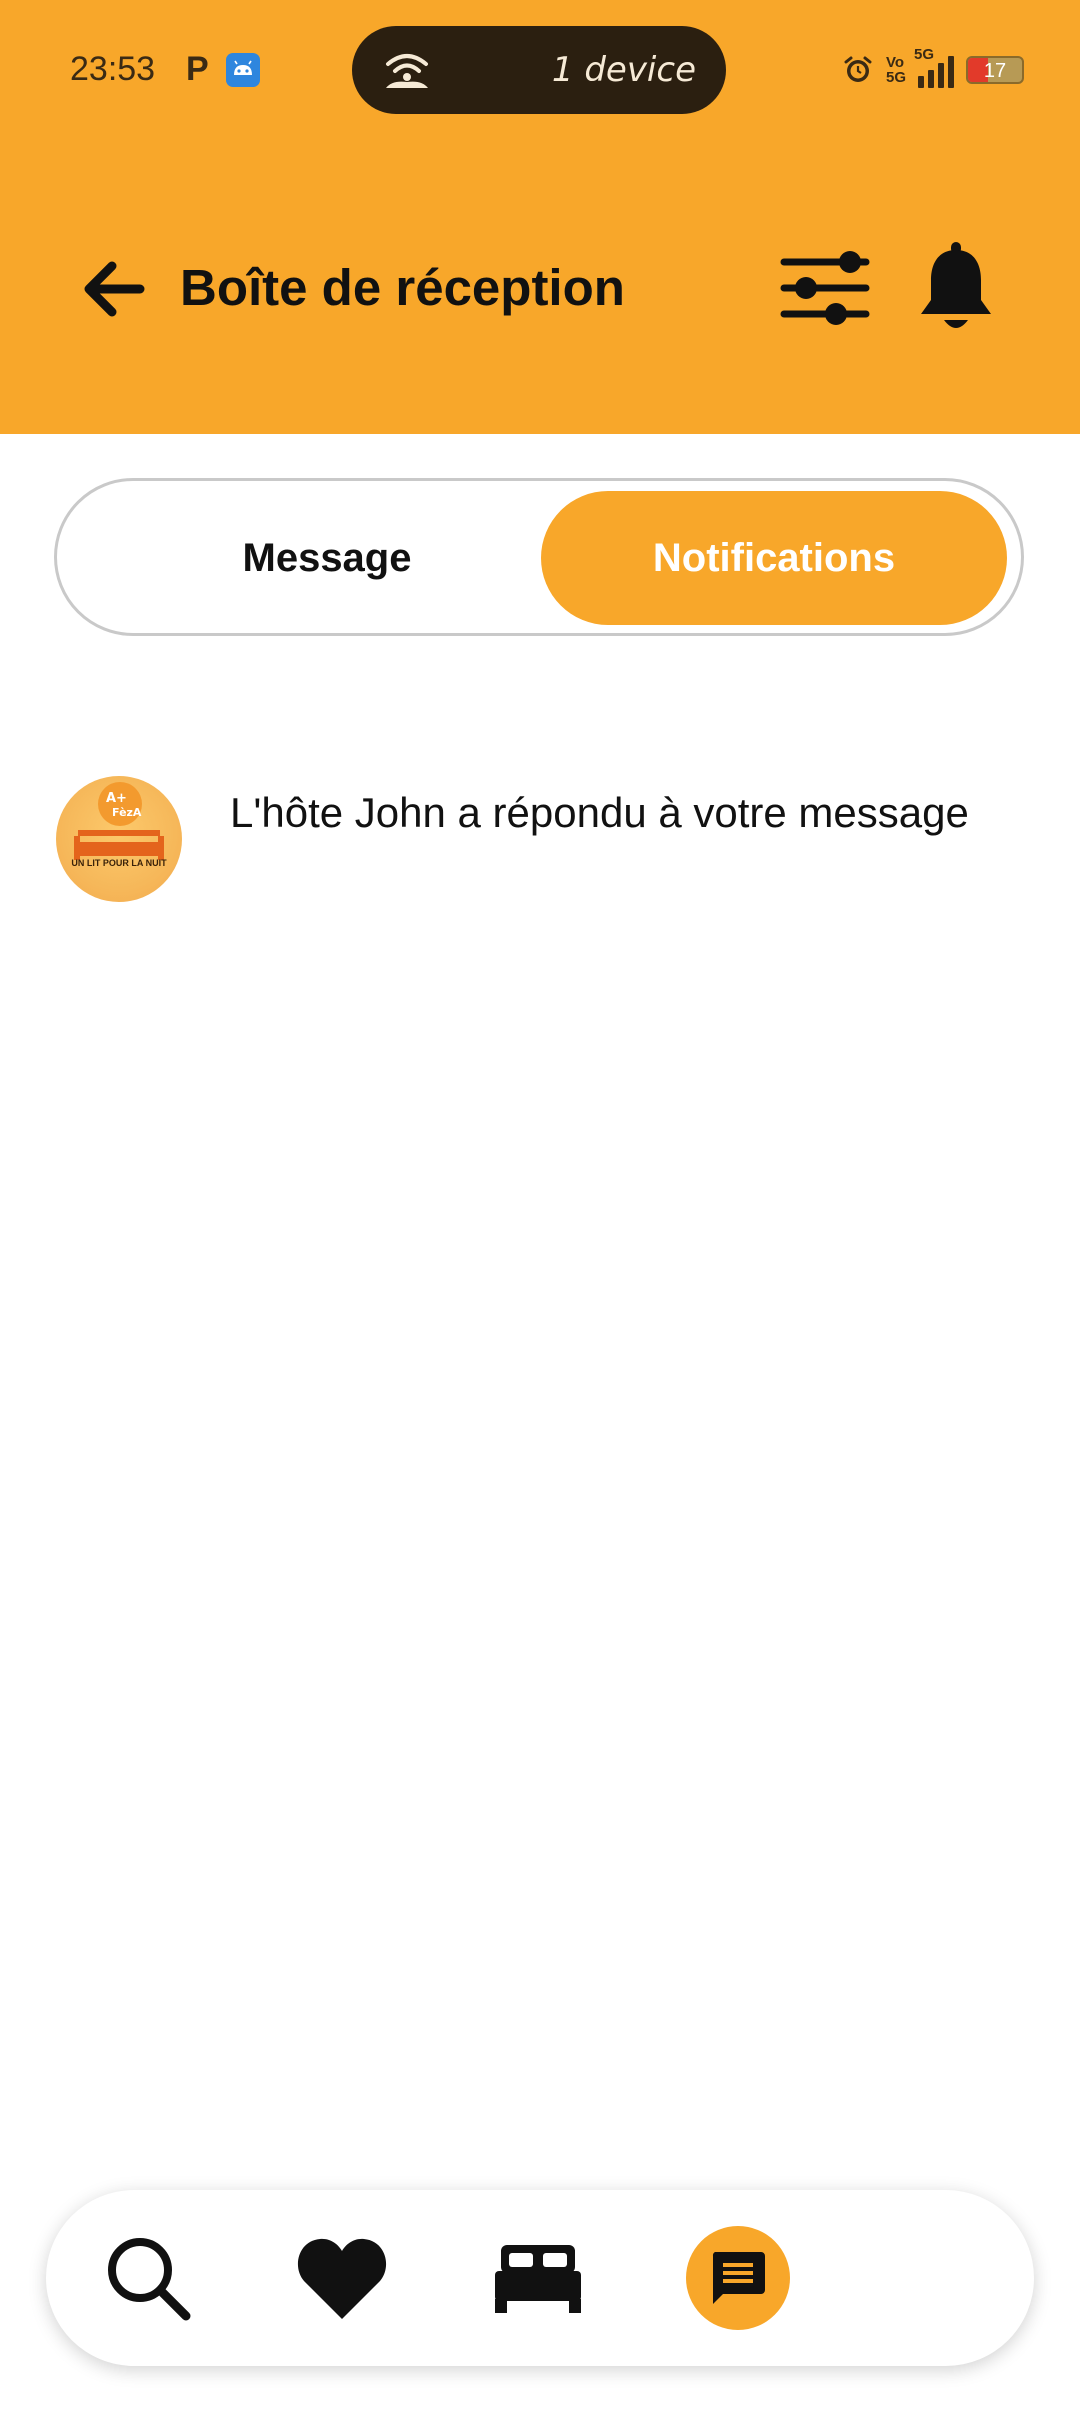  I want to click on nav-bookings, so click(538, 2278).